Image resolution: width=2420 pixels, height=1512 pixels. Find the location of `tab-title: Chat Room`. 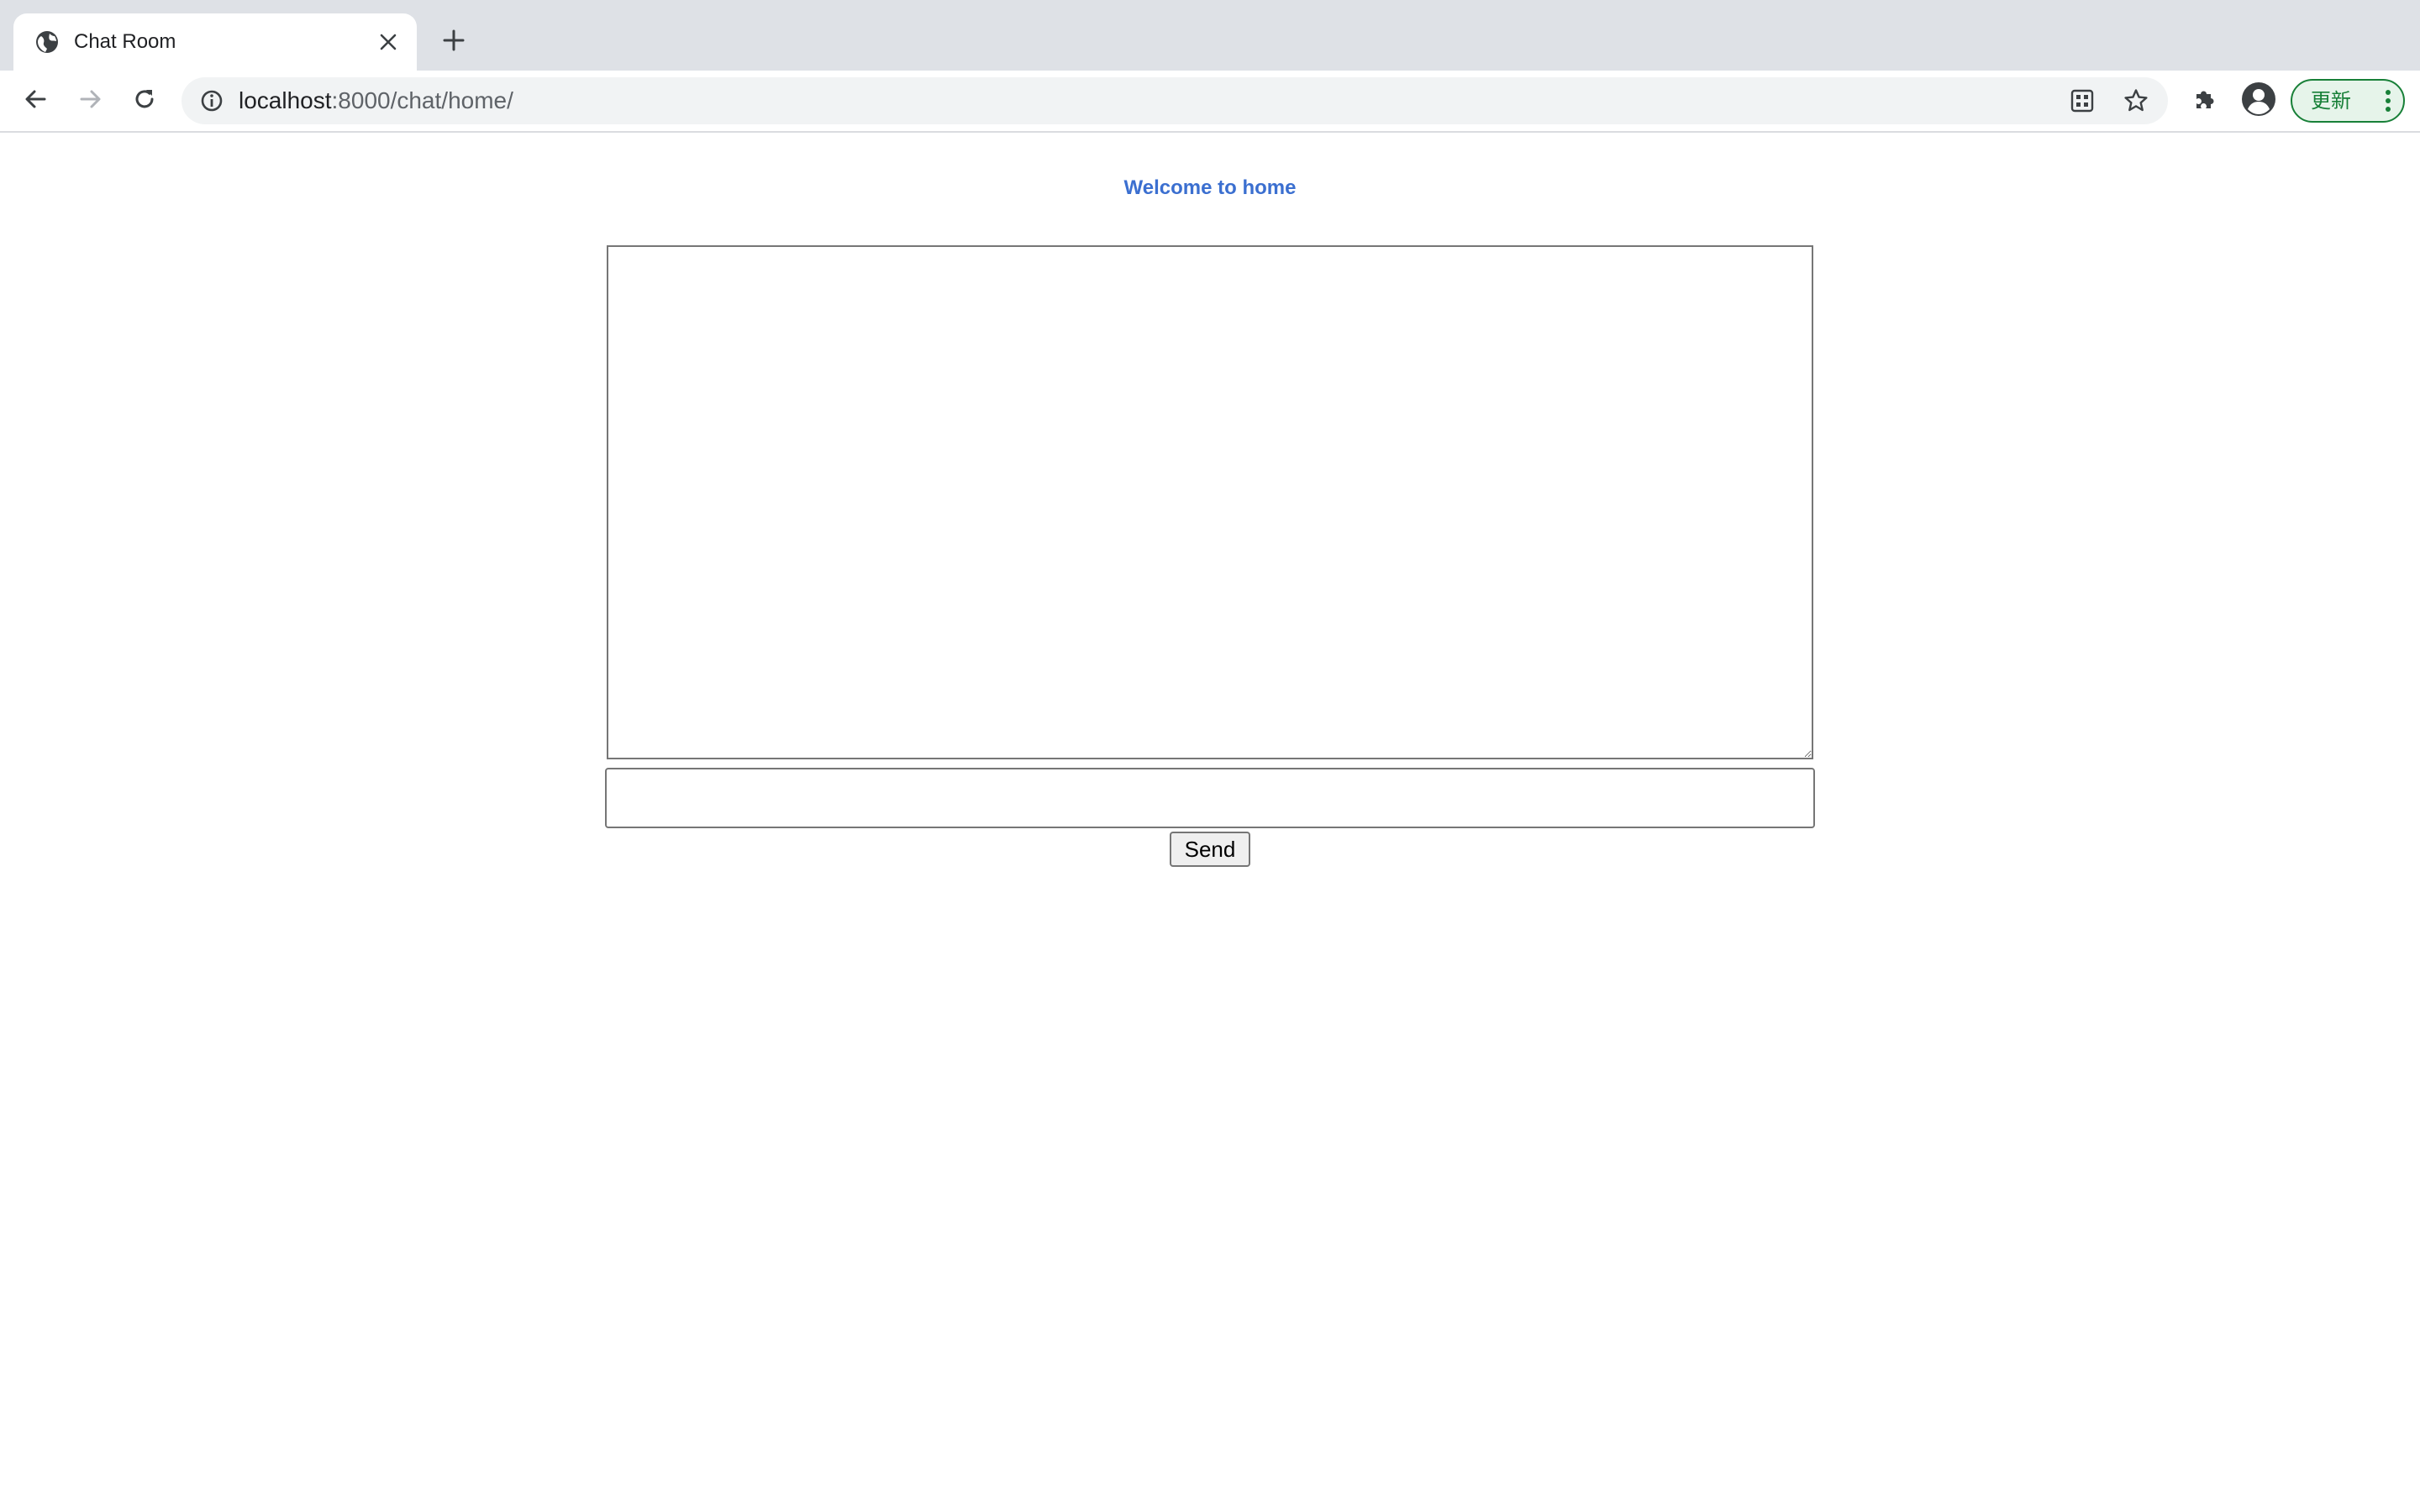

tab-title: Chat Room is located at coordinates (125, 41).